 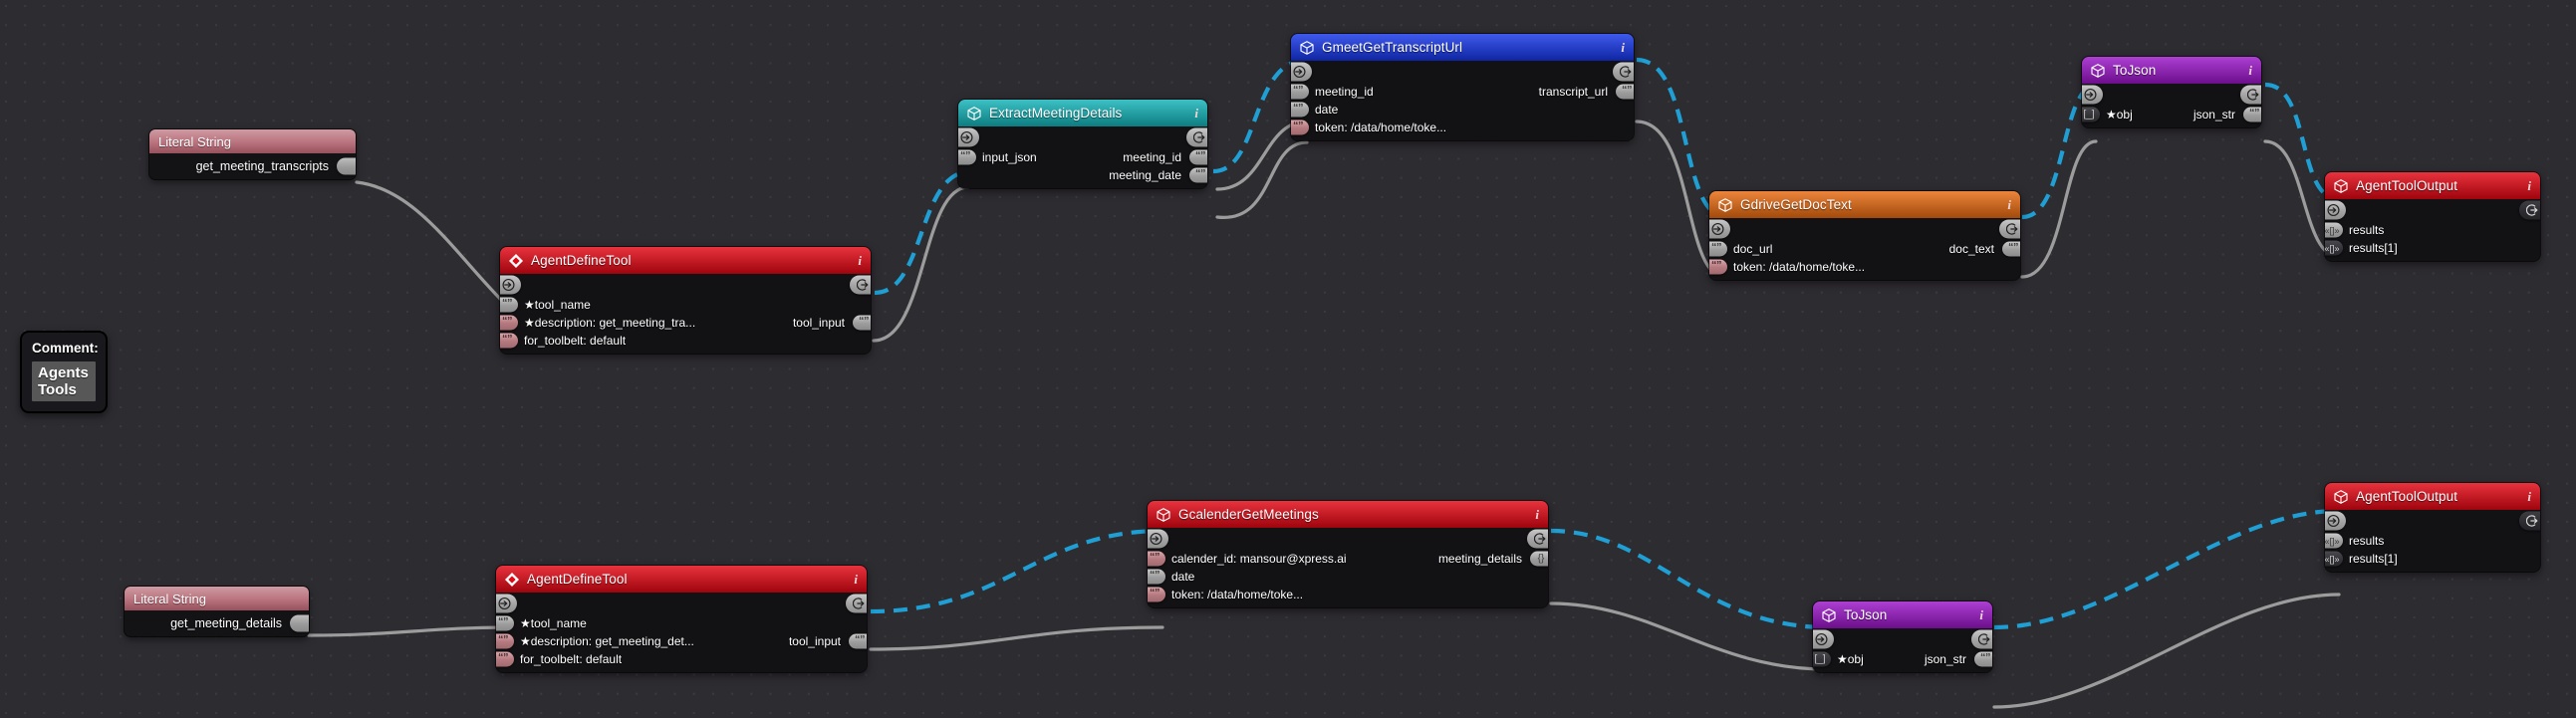 What do you see at coordinates (226, 623) in the screenshot?
I see `literal-value: get_meeting_details` at bounding box center [226, 623].